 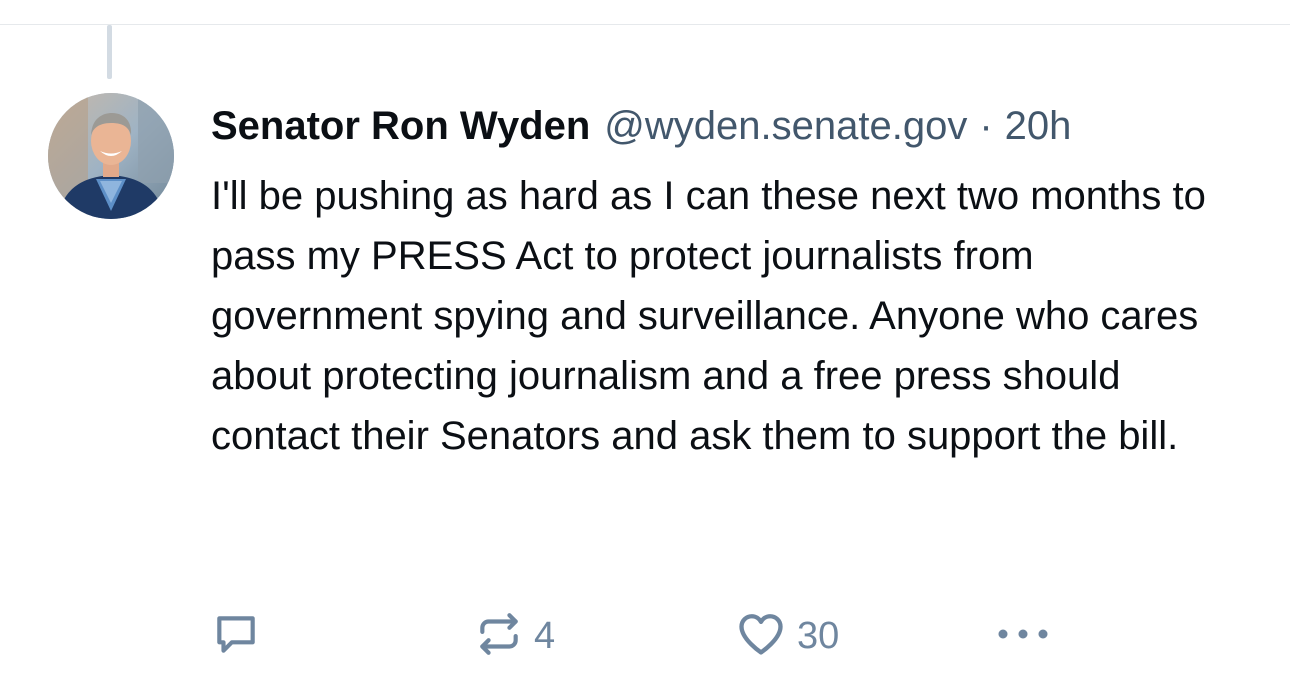 I want to click on repost-button: 4, so click(x=514, y=636).